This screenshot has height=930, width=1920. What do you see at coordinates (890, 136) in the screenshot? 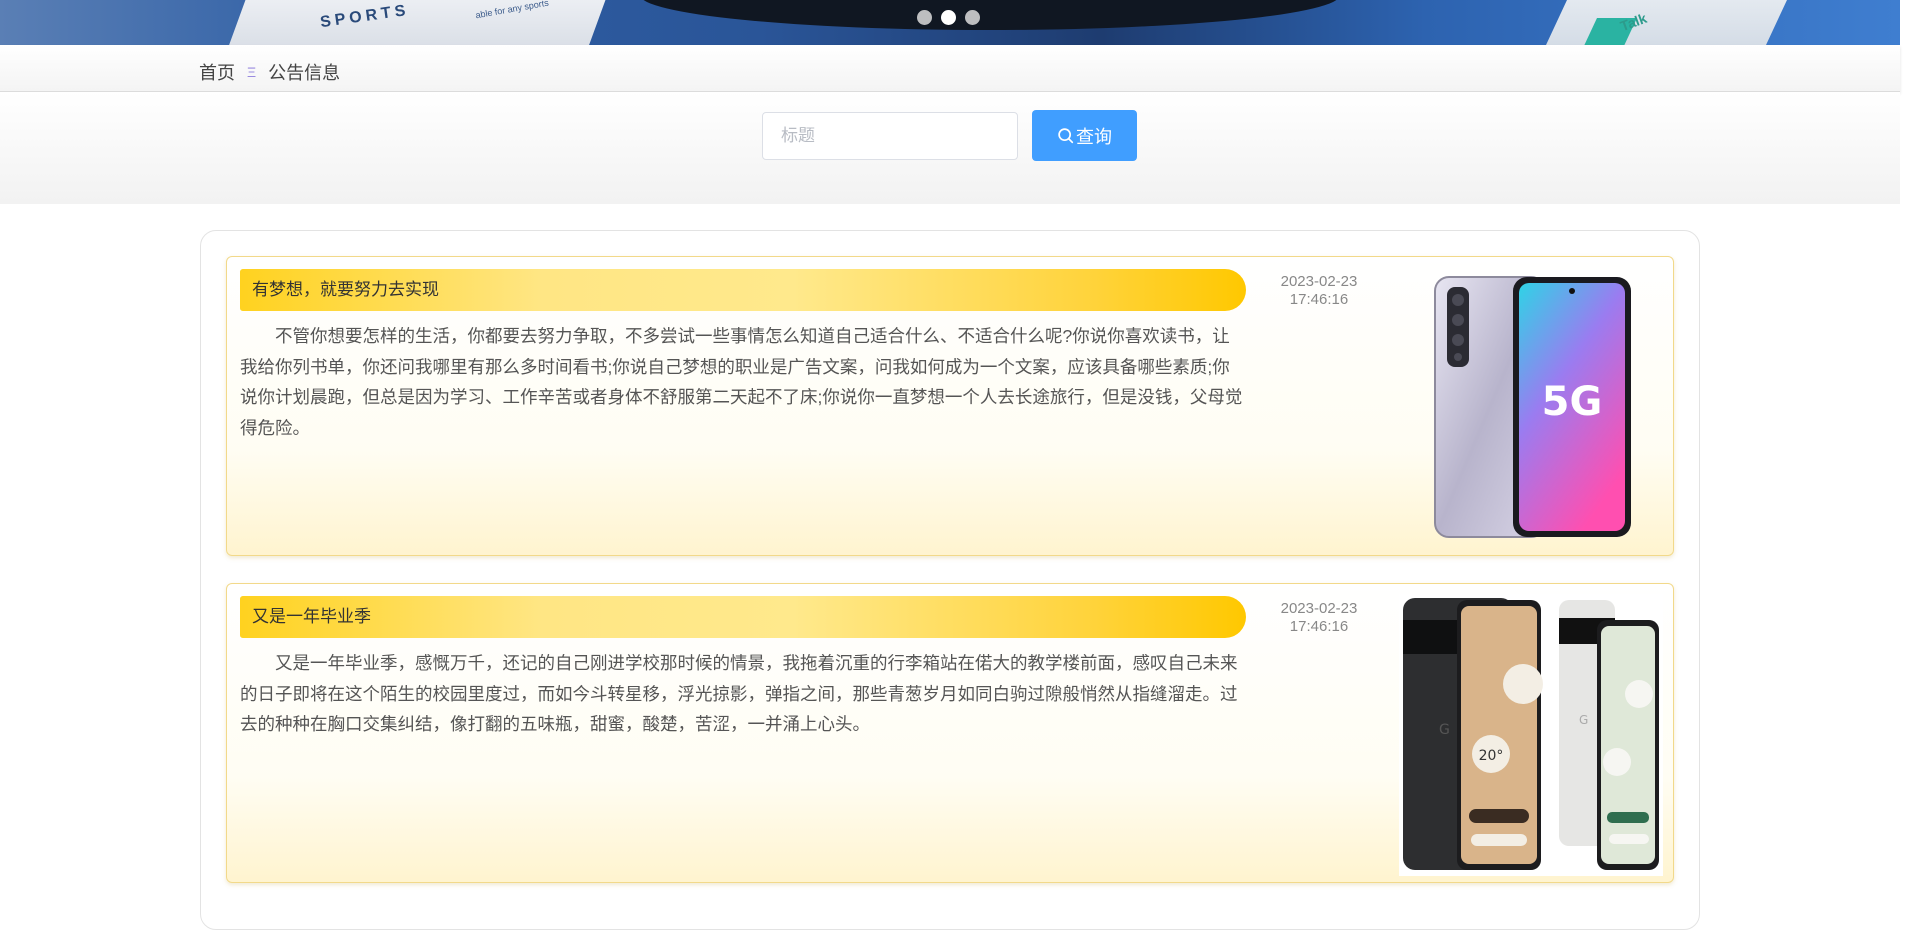
I see `title-search-input` at bounding box center [890, 136].